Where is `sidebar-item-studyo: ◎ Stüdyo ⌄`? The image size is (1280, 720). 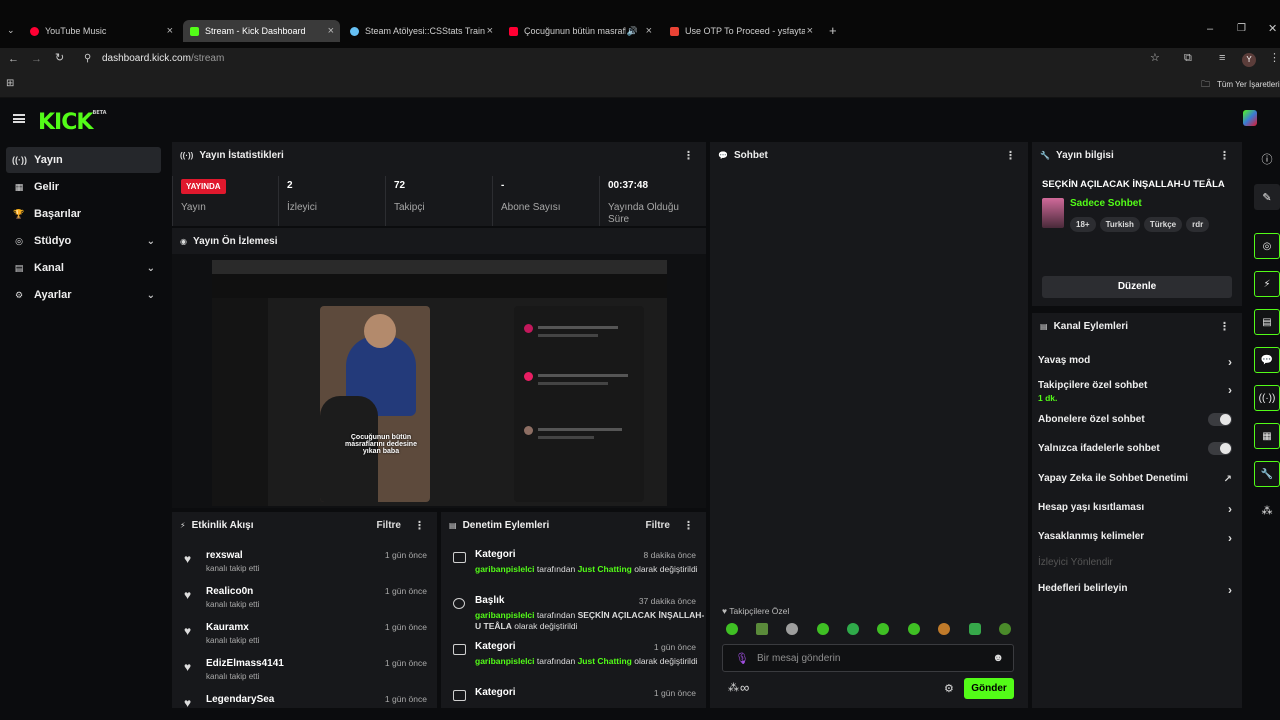 sidebar-item-studyo: ◎ Stüdyo ⌄ is located at coordinates (83, 241).